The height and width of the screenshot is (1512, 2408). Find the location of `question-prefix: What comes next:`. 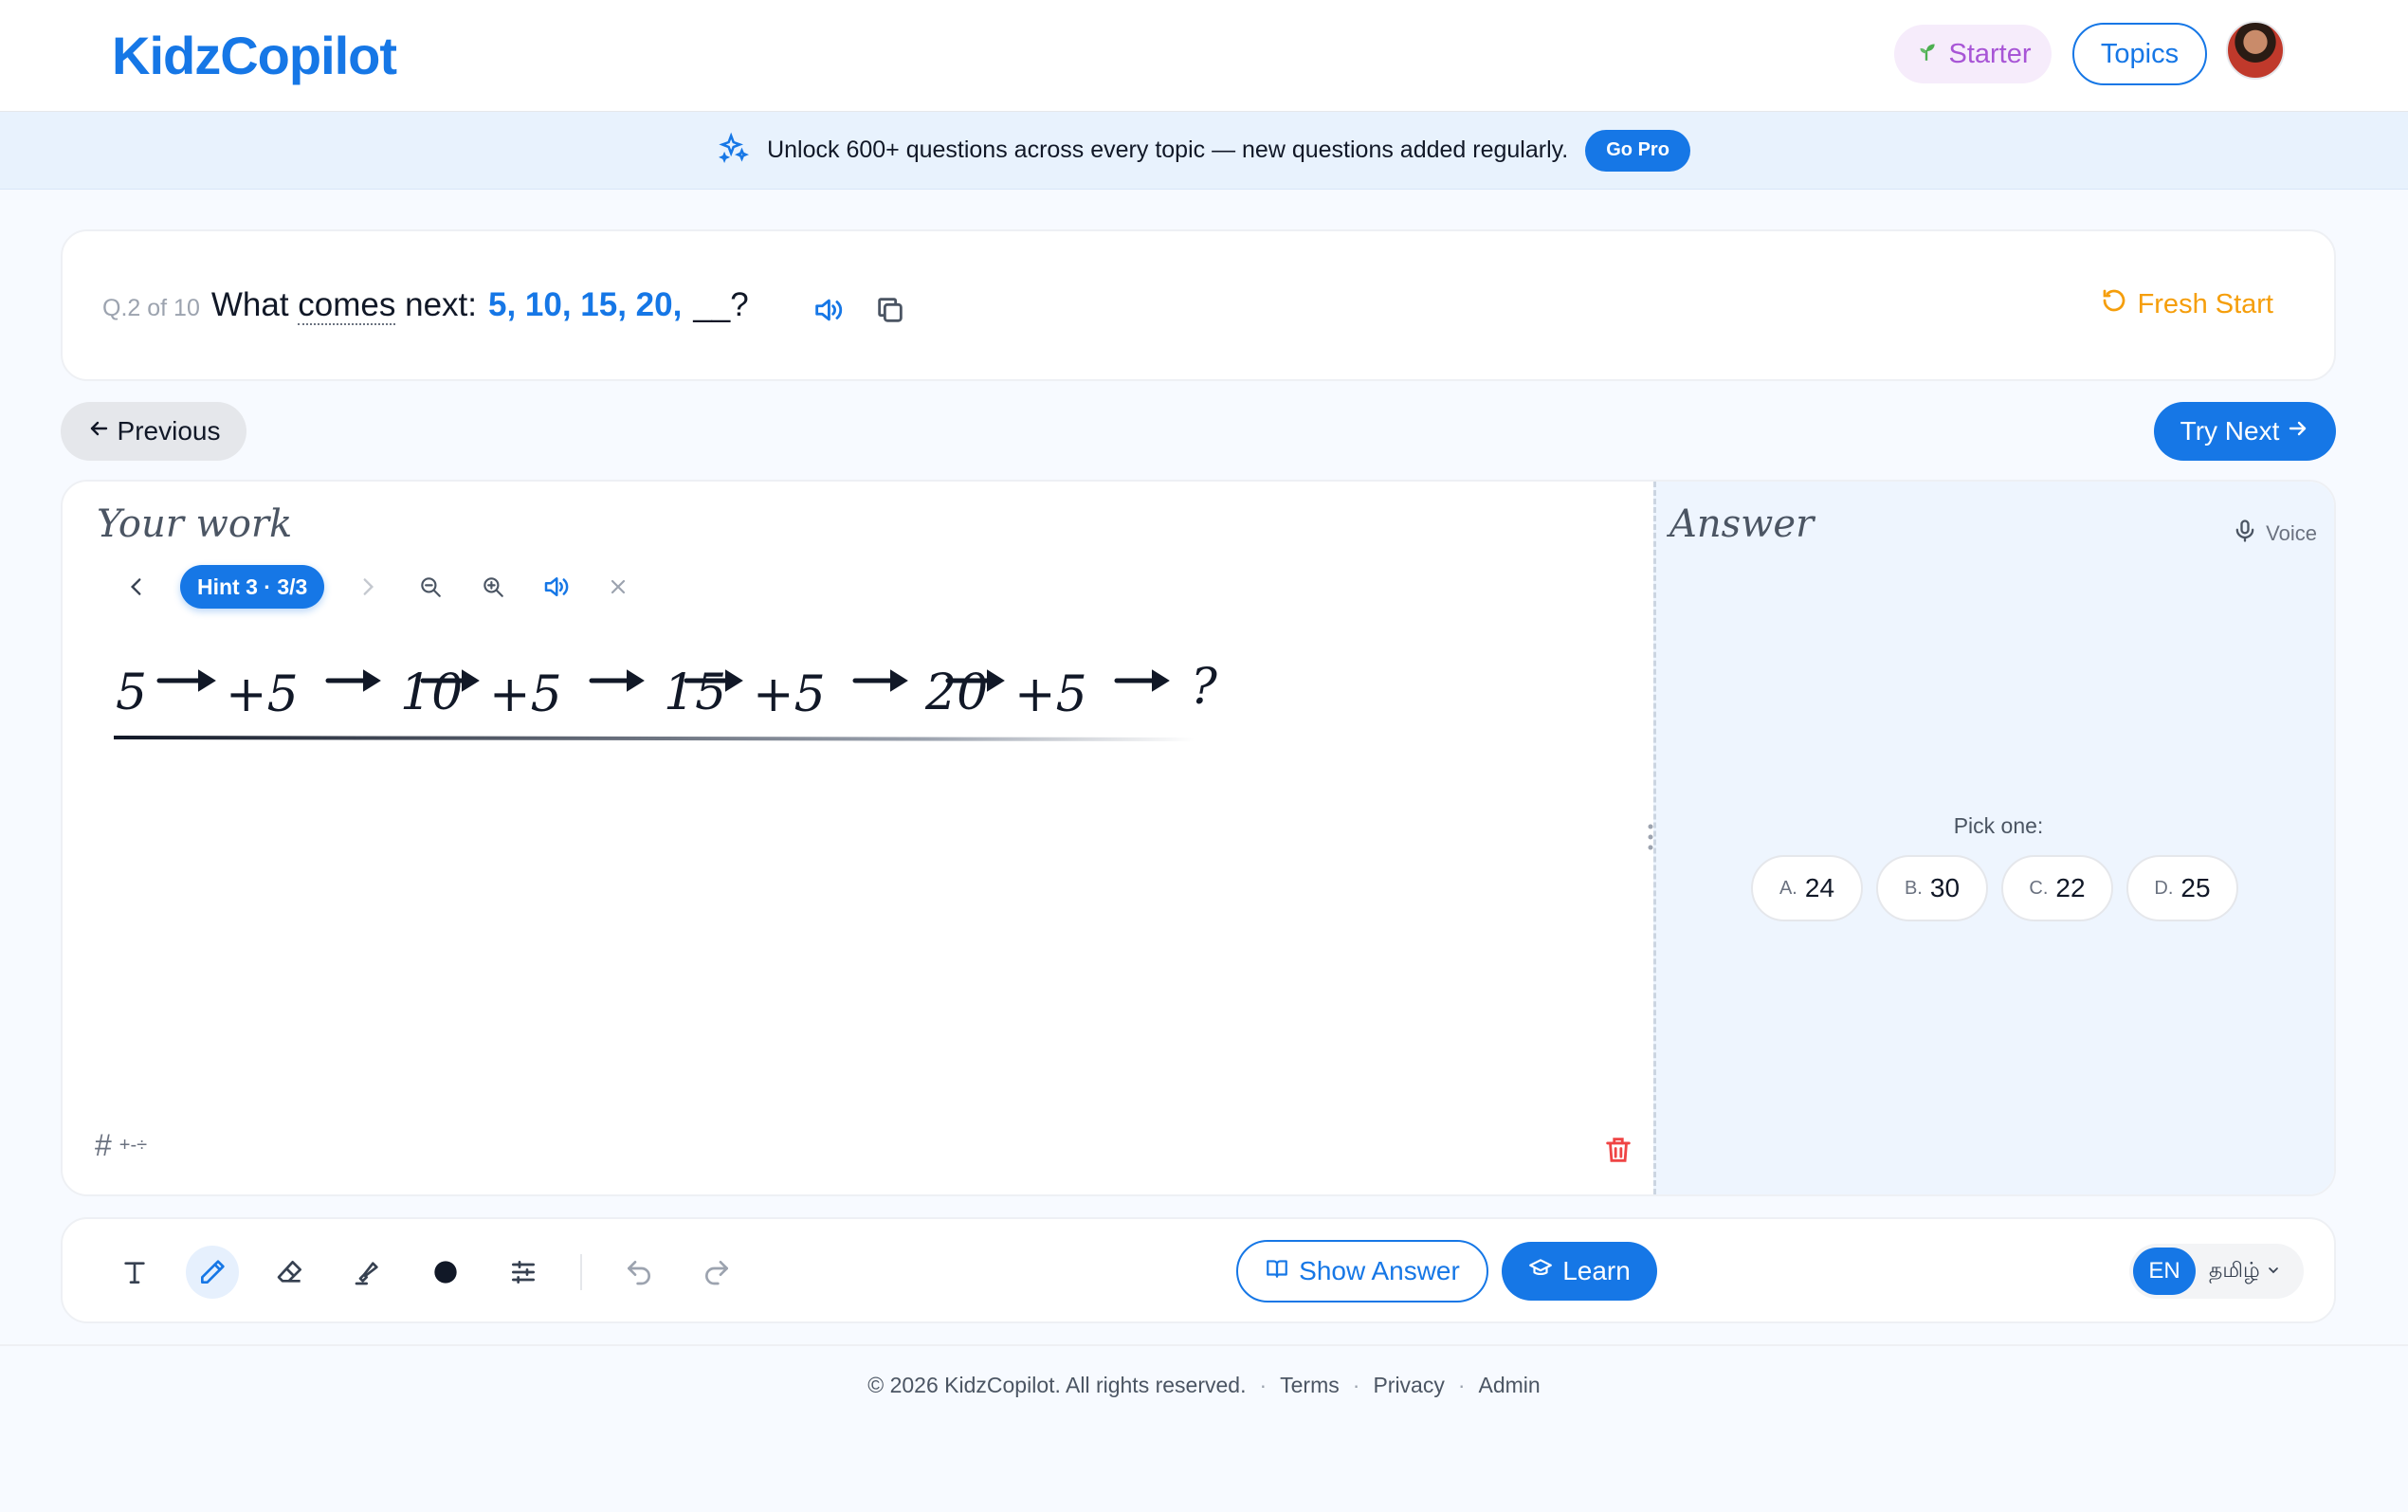

question-prefix: What comes next: is located at coordinates (344, 306).